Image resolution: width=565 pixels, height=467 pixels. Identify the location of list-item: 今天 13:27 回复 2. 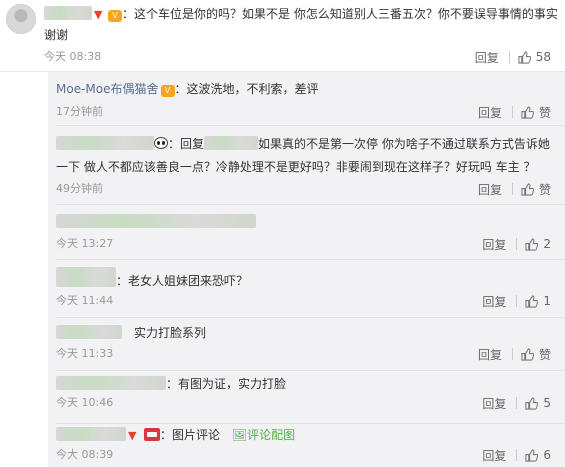
(310, 233).